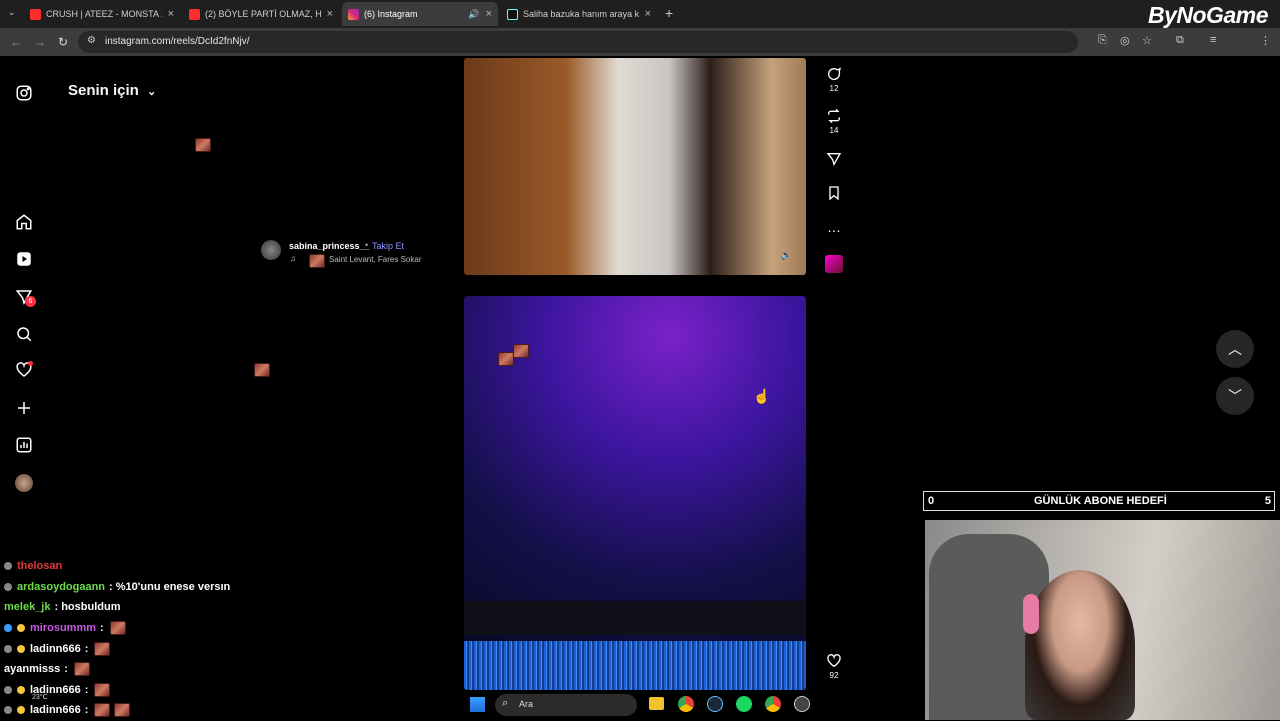 This screenshot has height=721, width=1280. Describe the element at coordinates (24, 222) in the screenshot. I see `home-icon` at that location.